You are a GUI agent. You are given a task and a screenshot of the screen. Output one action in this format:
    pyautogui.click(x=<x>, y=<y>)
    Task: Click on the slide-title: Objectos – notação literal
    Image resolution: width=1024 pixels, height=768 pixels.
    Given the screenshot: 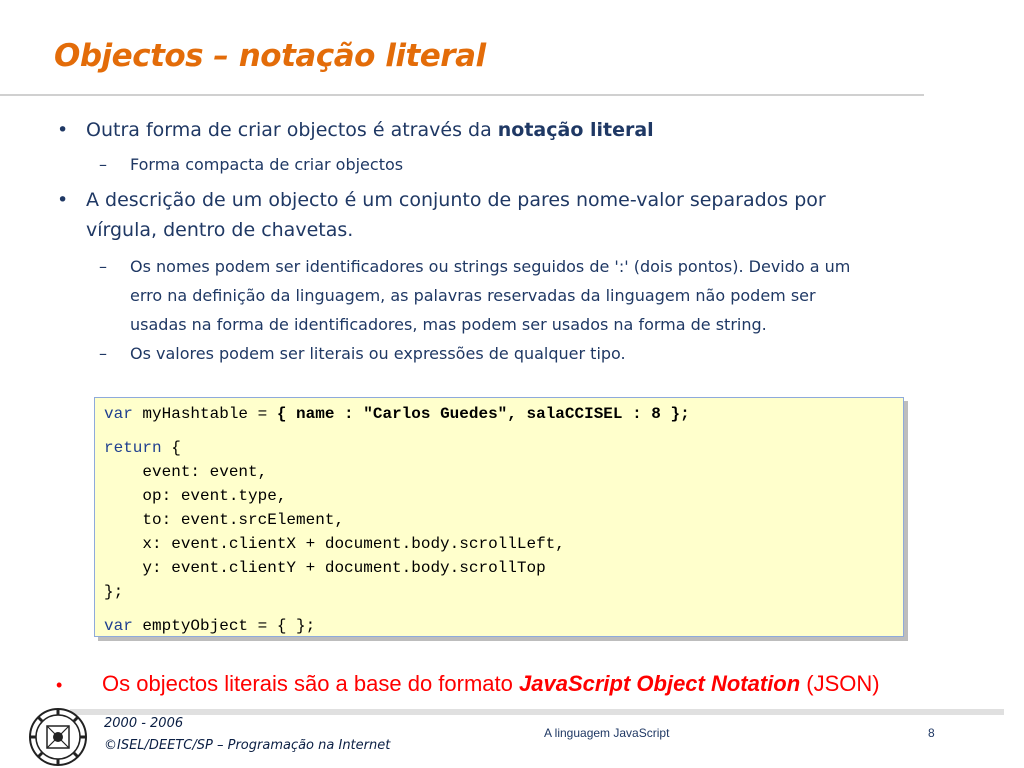 What is the action you would take?
    pyautogui.click(x=270, y=56)
    